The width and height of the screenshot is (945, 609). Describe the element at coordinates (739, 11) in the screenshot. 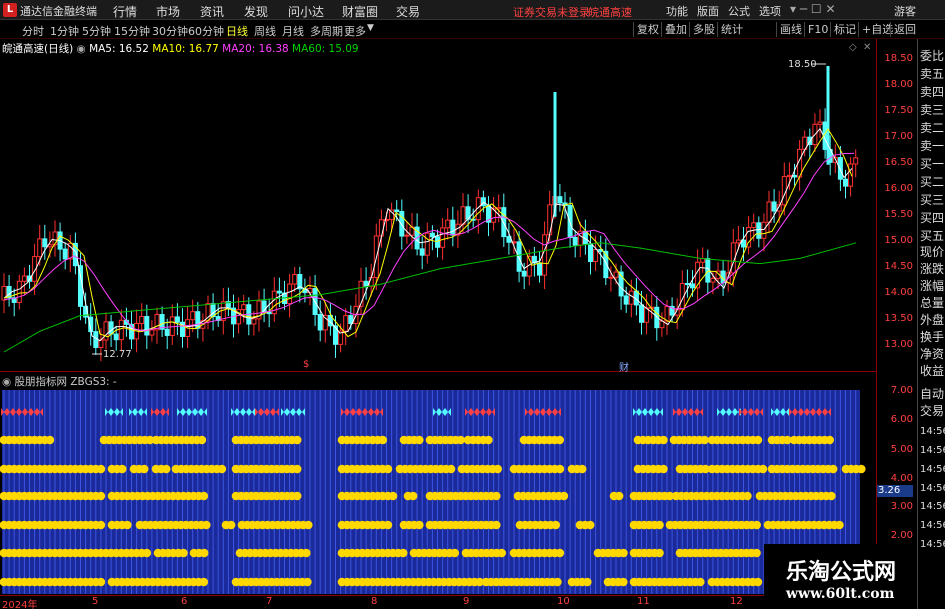

I see `menu-formula: 公式` at that location.